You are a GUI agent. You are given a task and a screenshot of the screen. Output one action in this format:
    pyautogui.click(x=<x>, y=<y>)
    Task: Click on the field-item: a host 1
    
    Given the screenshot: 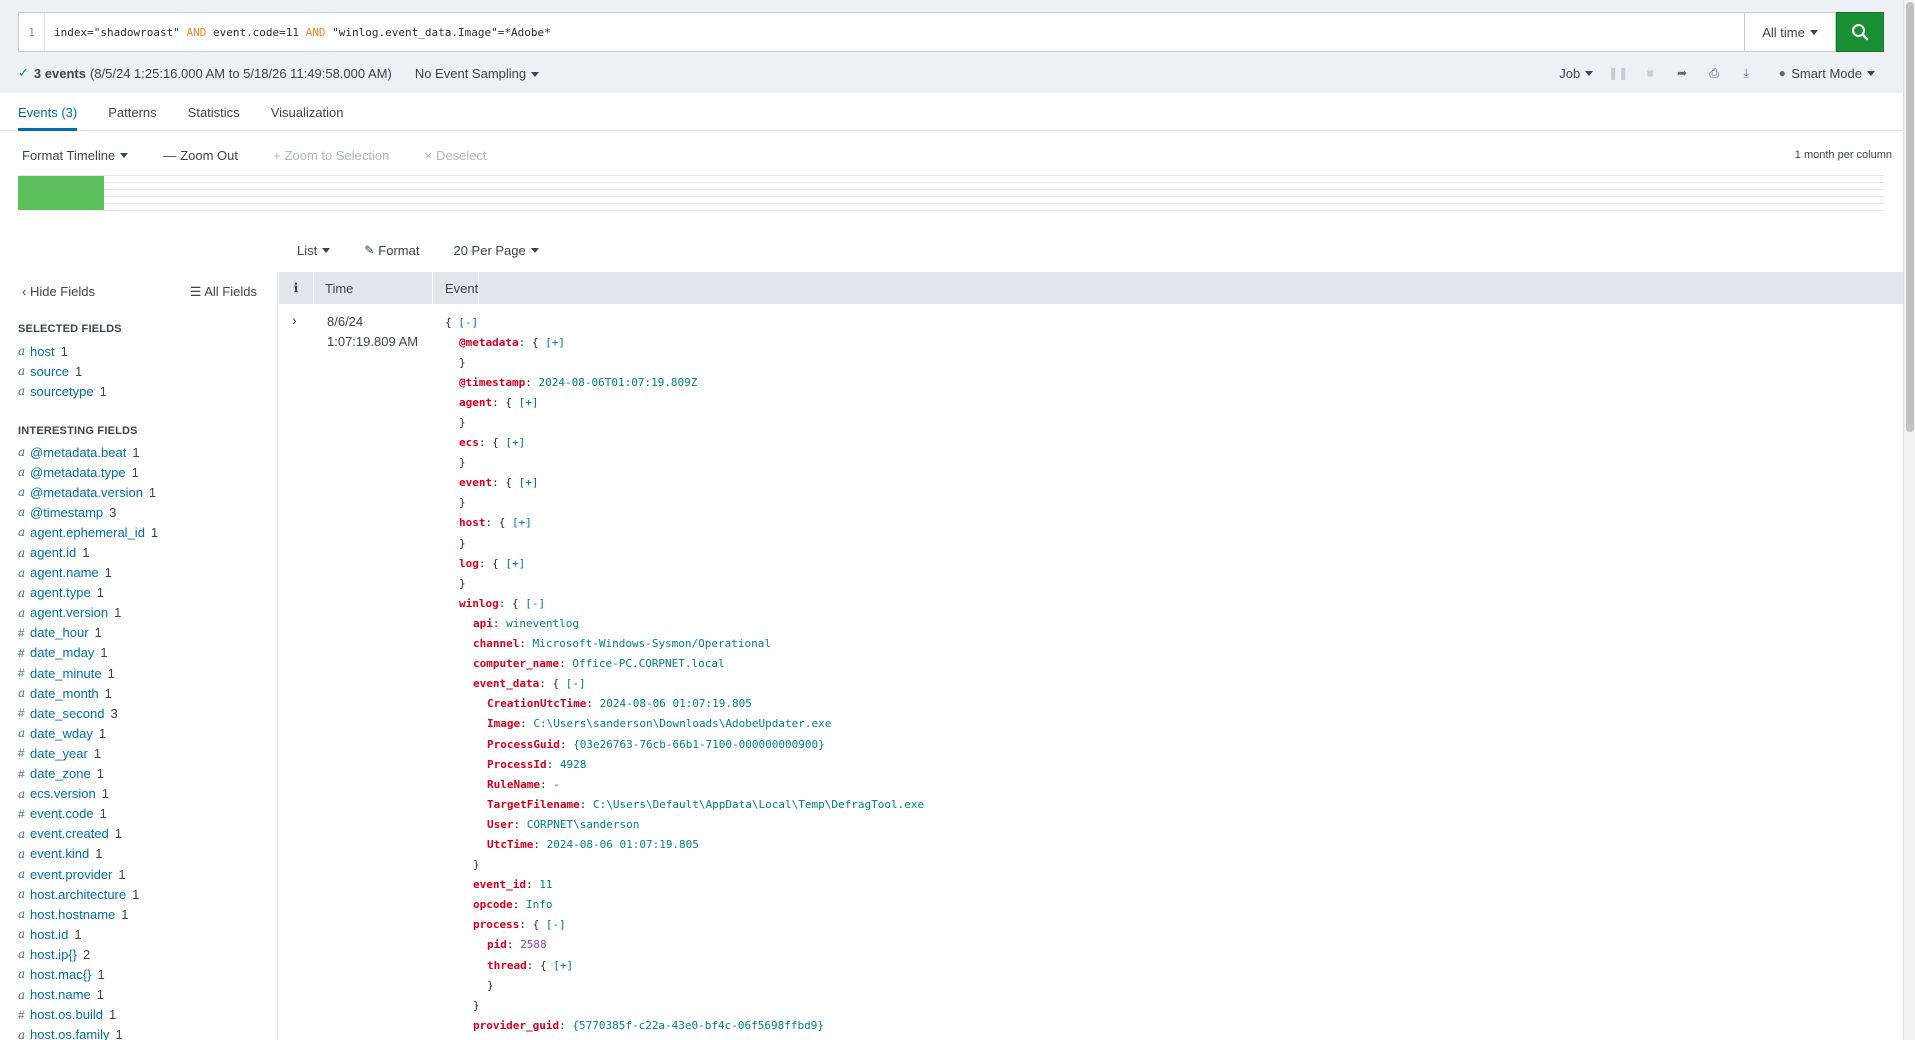 What is the action you would take?
    pyautogui.click(x=62, y=351)
    